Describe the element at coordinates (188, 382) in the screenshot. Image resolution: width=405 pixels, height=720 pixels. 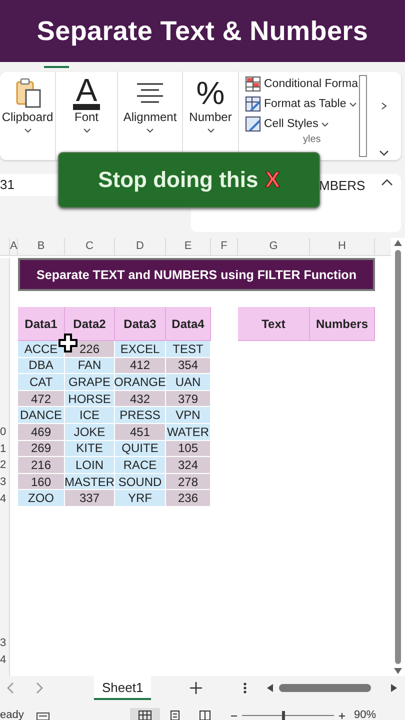
I see `table-cell: UAN` at that location.